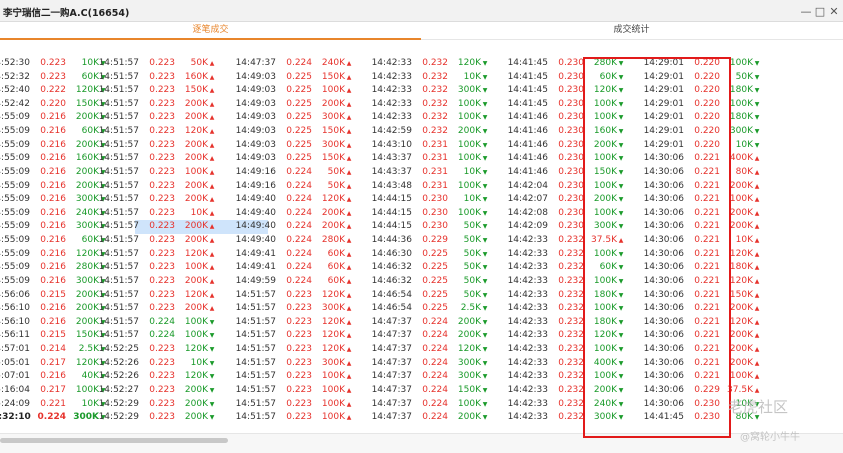 This screenshot has height=453, width=843. Describe the element at coordinates (834, 11) in the screenshot. I see `close-icon: ✕` at that location.